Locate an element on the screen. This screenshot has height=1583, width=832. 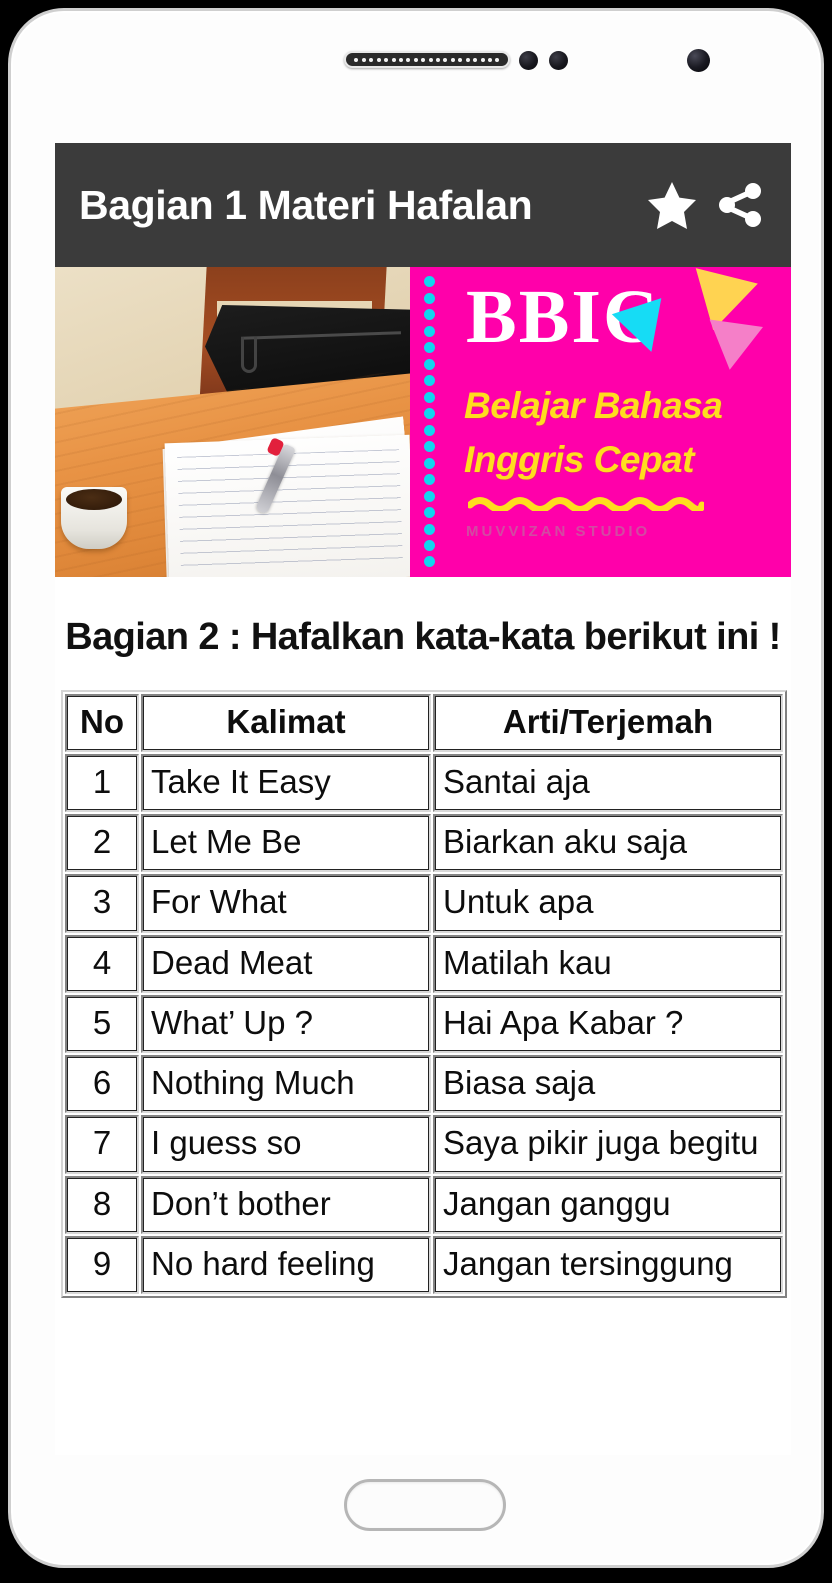
table-row: 9 No hard feeling Jangan tersinggung is located at coordinates (424, 1265).